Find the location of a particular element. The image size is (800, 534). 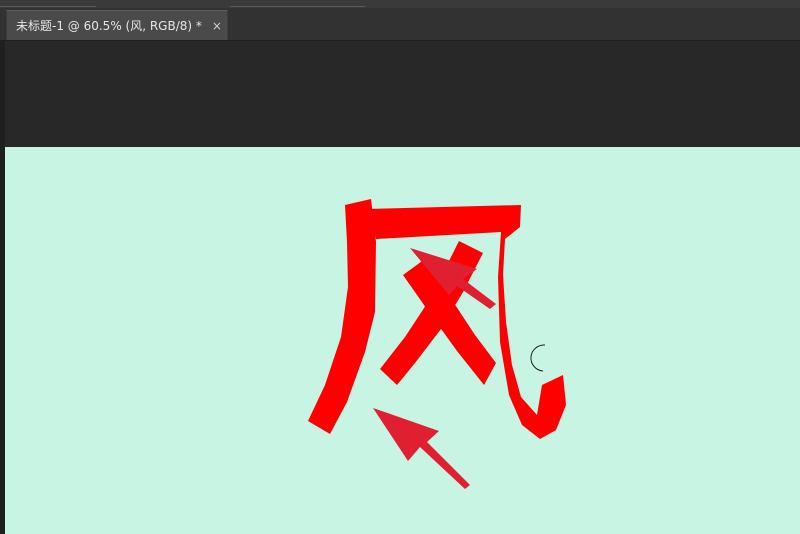

glyph-feng is located at coordinates (437, 319).